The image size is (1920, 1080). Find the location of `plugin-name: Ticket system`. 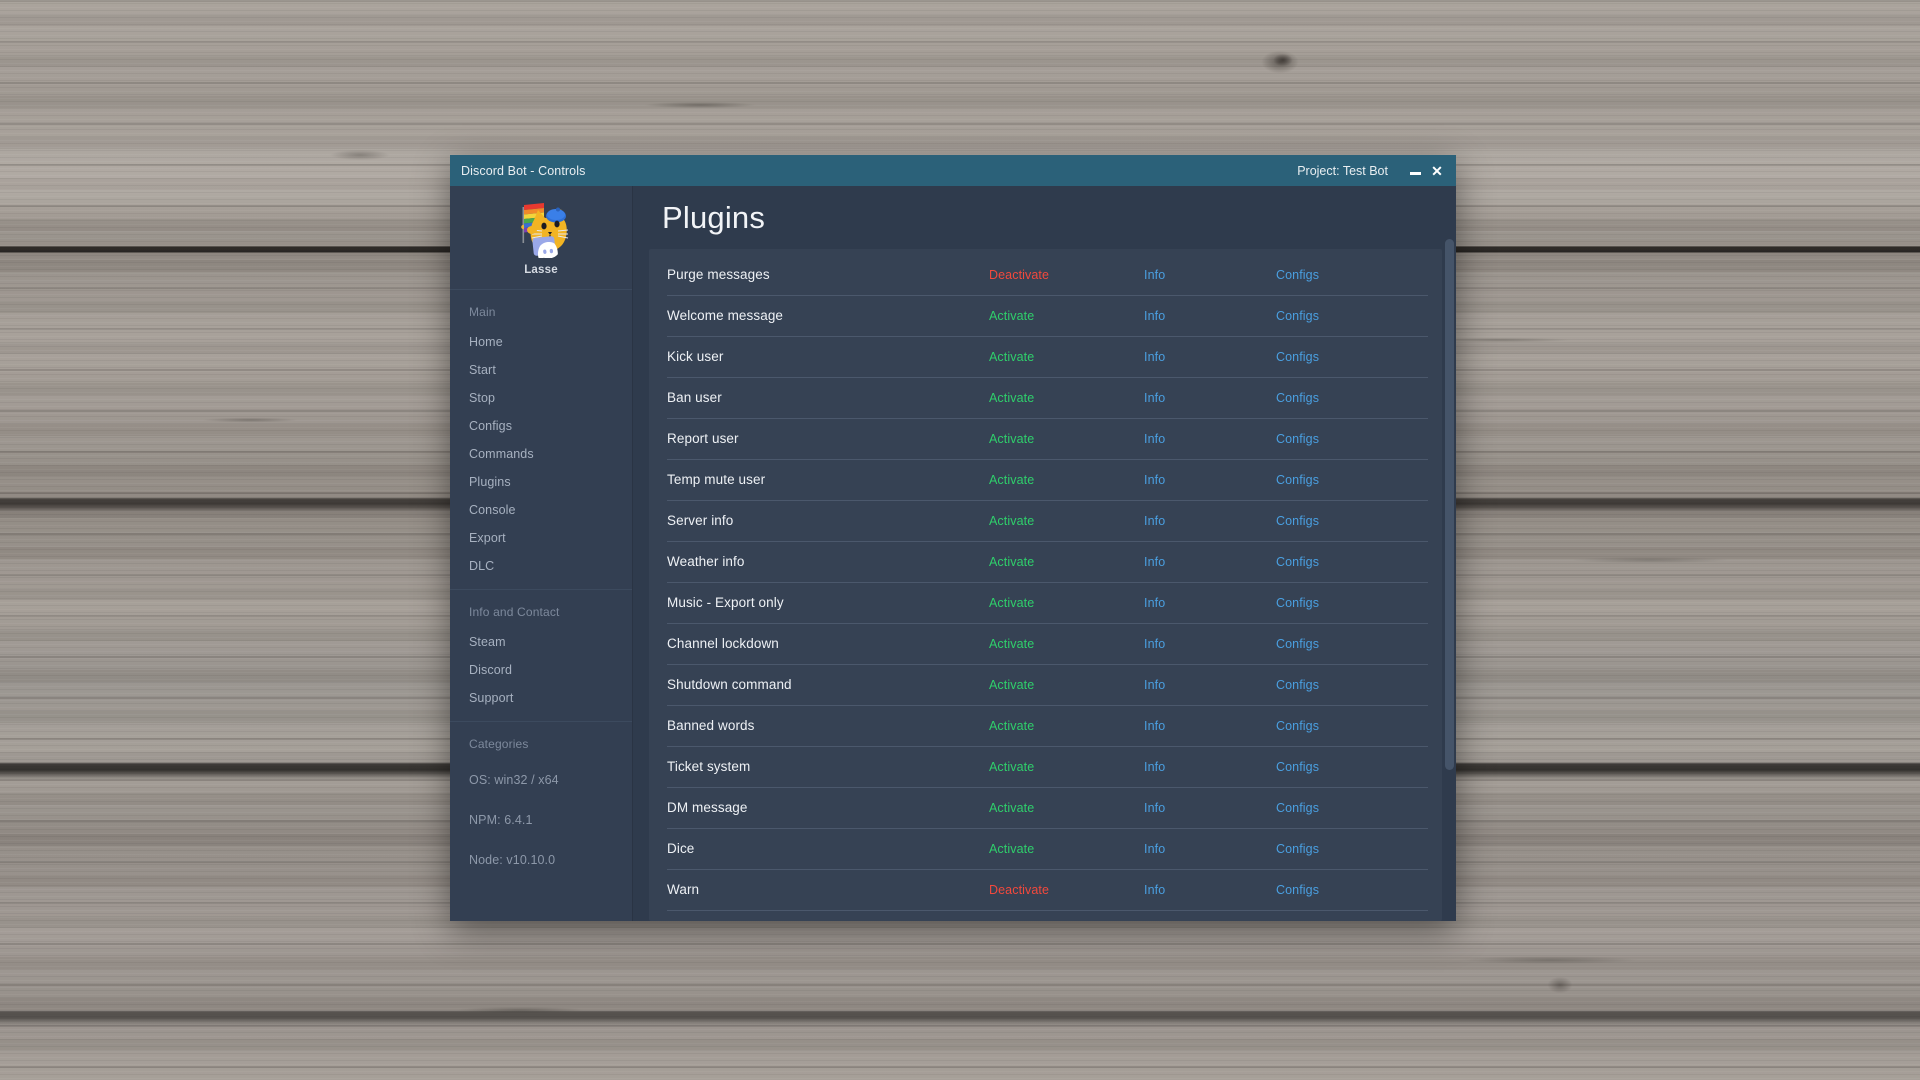

plugin-name: Ticket system is located at coordinates (709, 766).